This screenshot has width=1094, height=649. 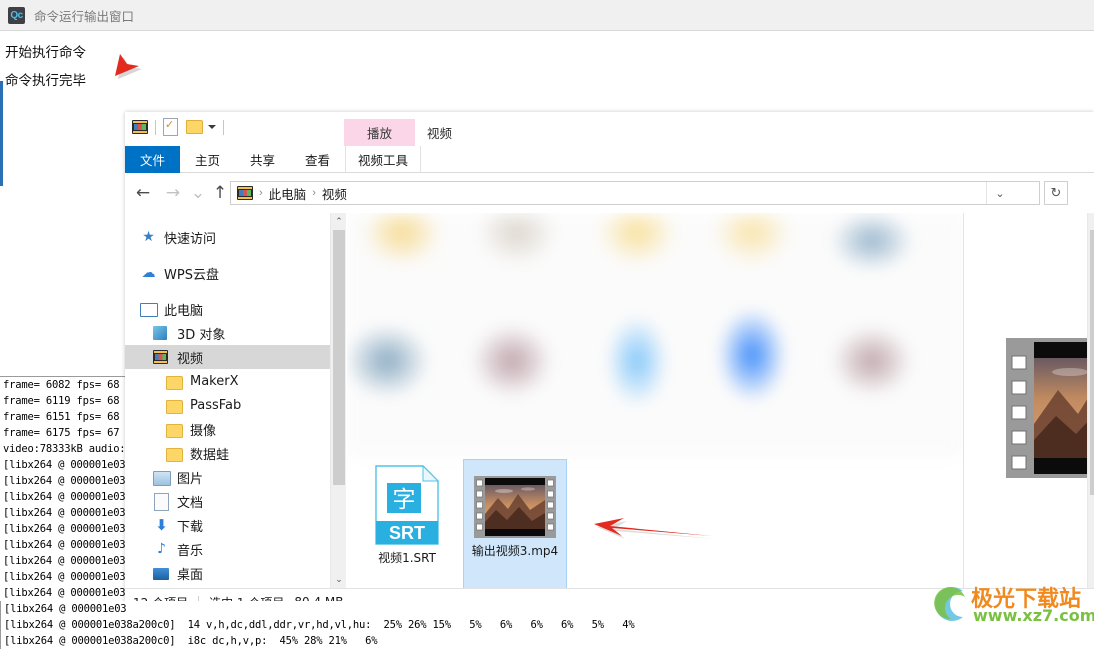 What do you see at coordinates (262, 159) in the screenshot?
I see `tab-share: 共享` at bounding box center [262, 159].